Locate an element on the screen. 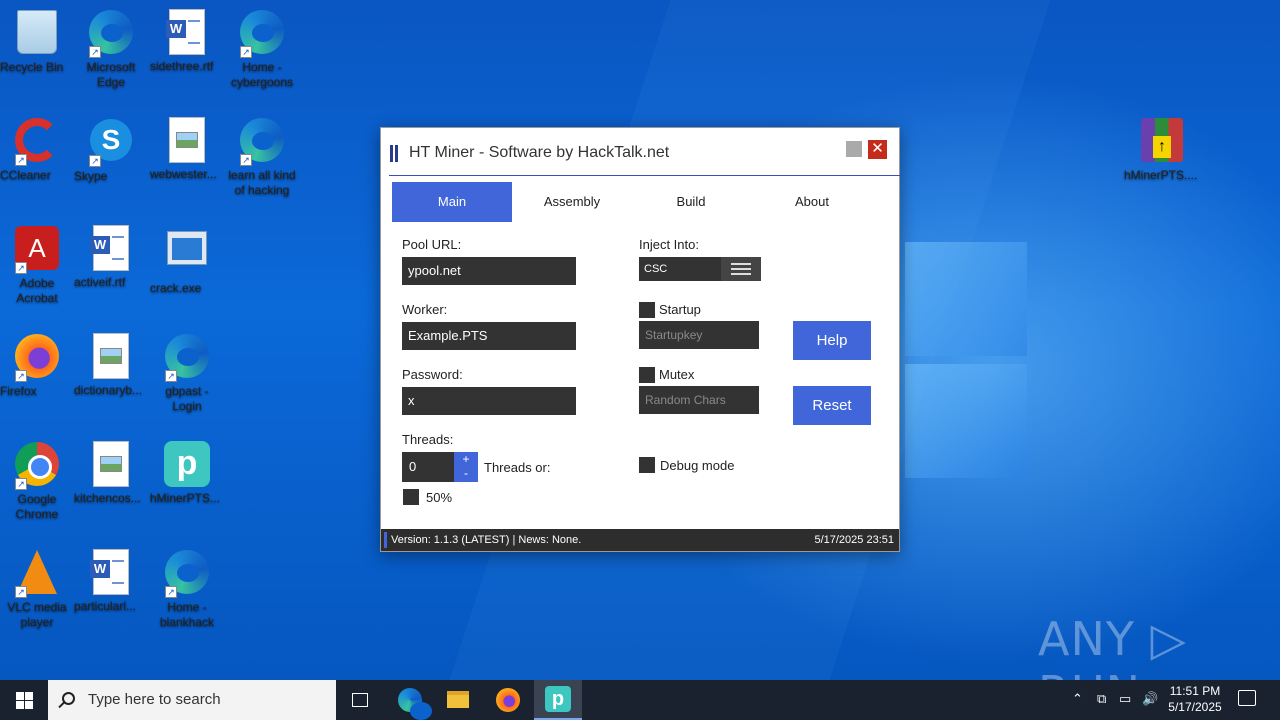 The height and width of the screenshot is (720, 1280). reset-button: Reset is located at coordinates (832, 405).